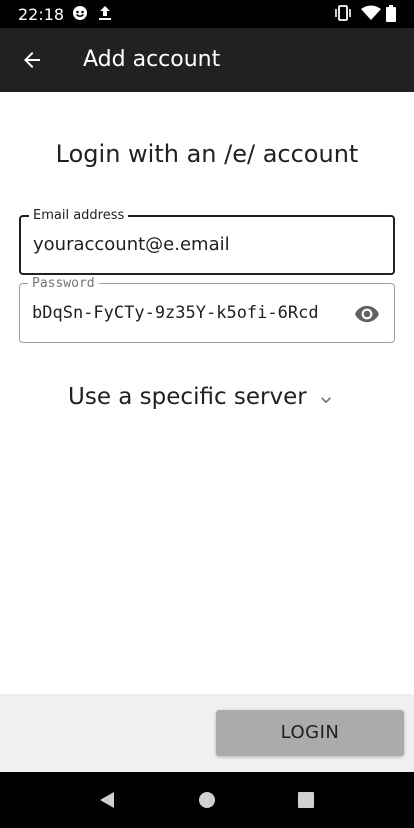  What do you see at coordinates (187, 397) in the screenshot?
I see `specific-server-label: Use a specific server` at bounding box center [187, 397].